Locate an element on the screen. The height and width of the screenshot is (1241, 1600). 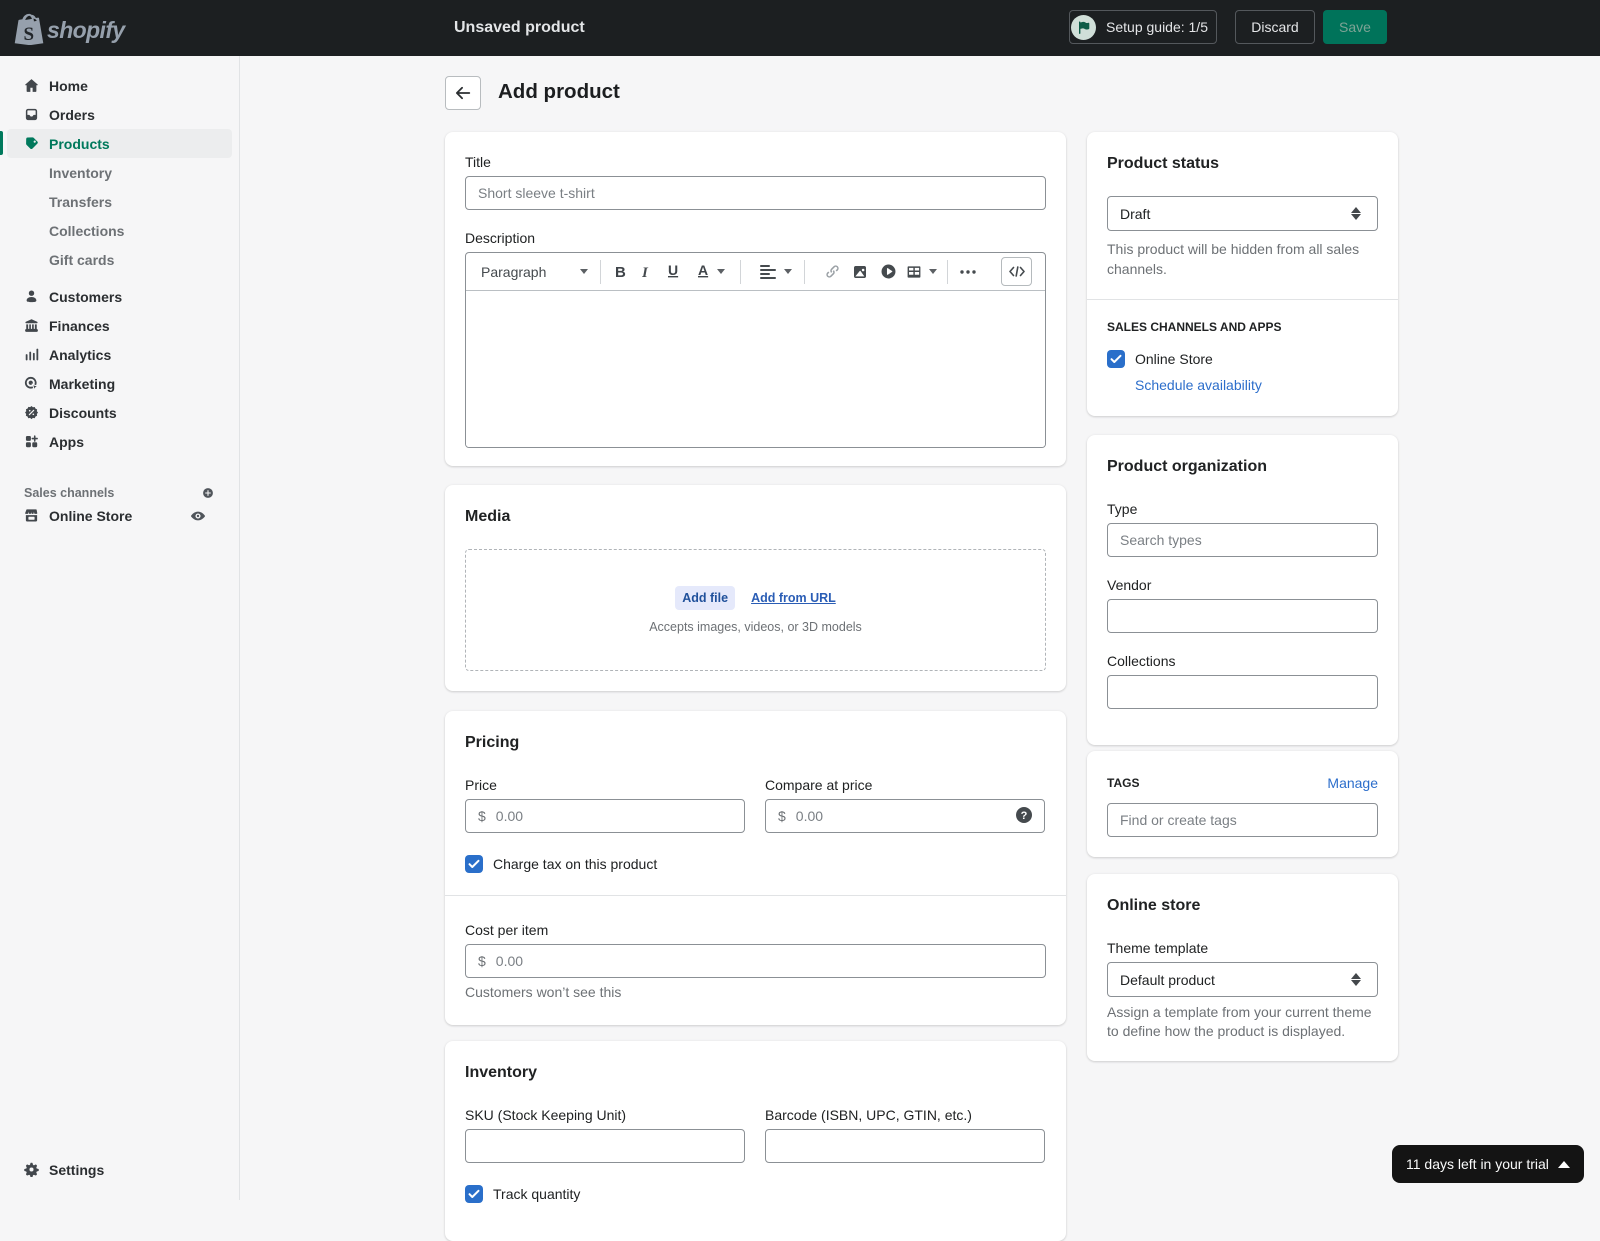
svg-text: U is located at coordinates (673, 270).